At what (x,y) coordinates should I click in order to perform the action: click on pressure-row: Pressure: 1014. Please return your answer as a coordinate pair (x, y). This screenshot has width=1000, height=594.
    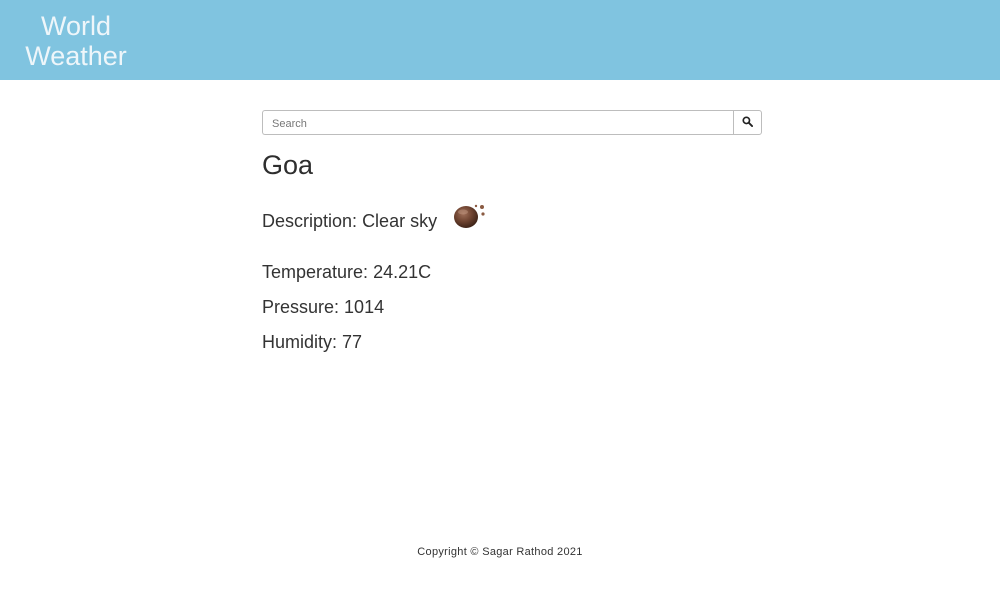
    Looking at the image, I should click on (323, 307).